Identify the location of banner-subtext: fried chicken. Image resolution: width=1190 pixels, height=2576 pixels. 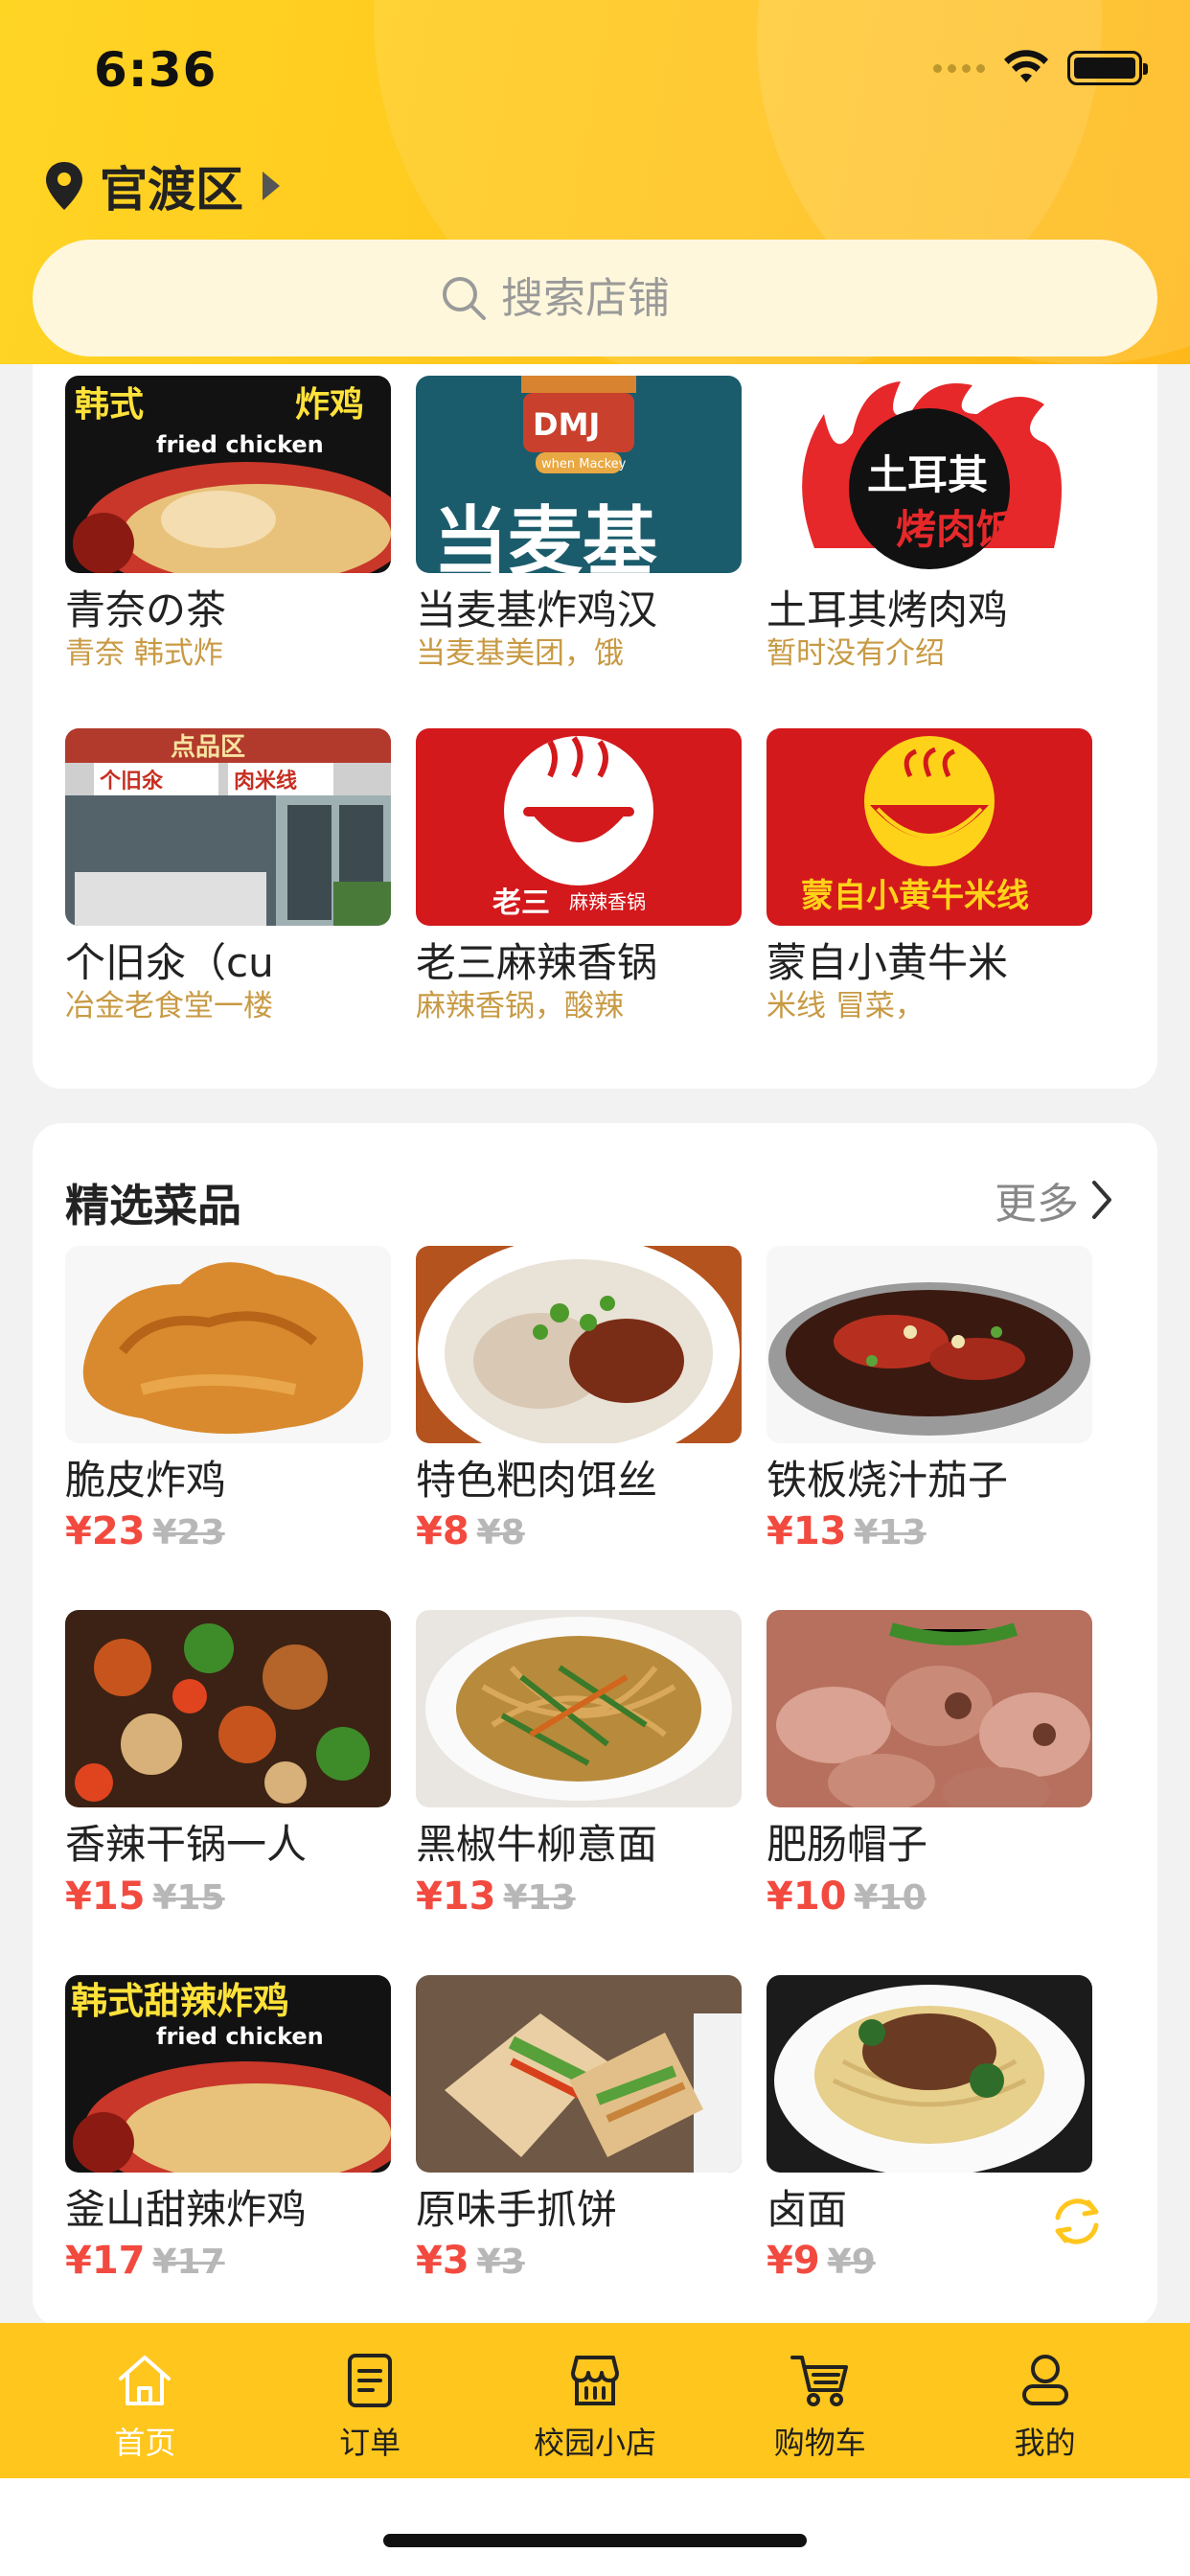
(240, 2036).